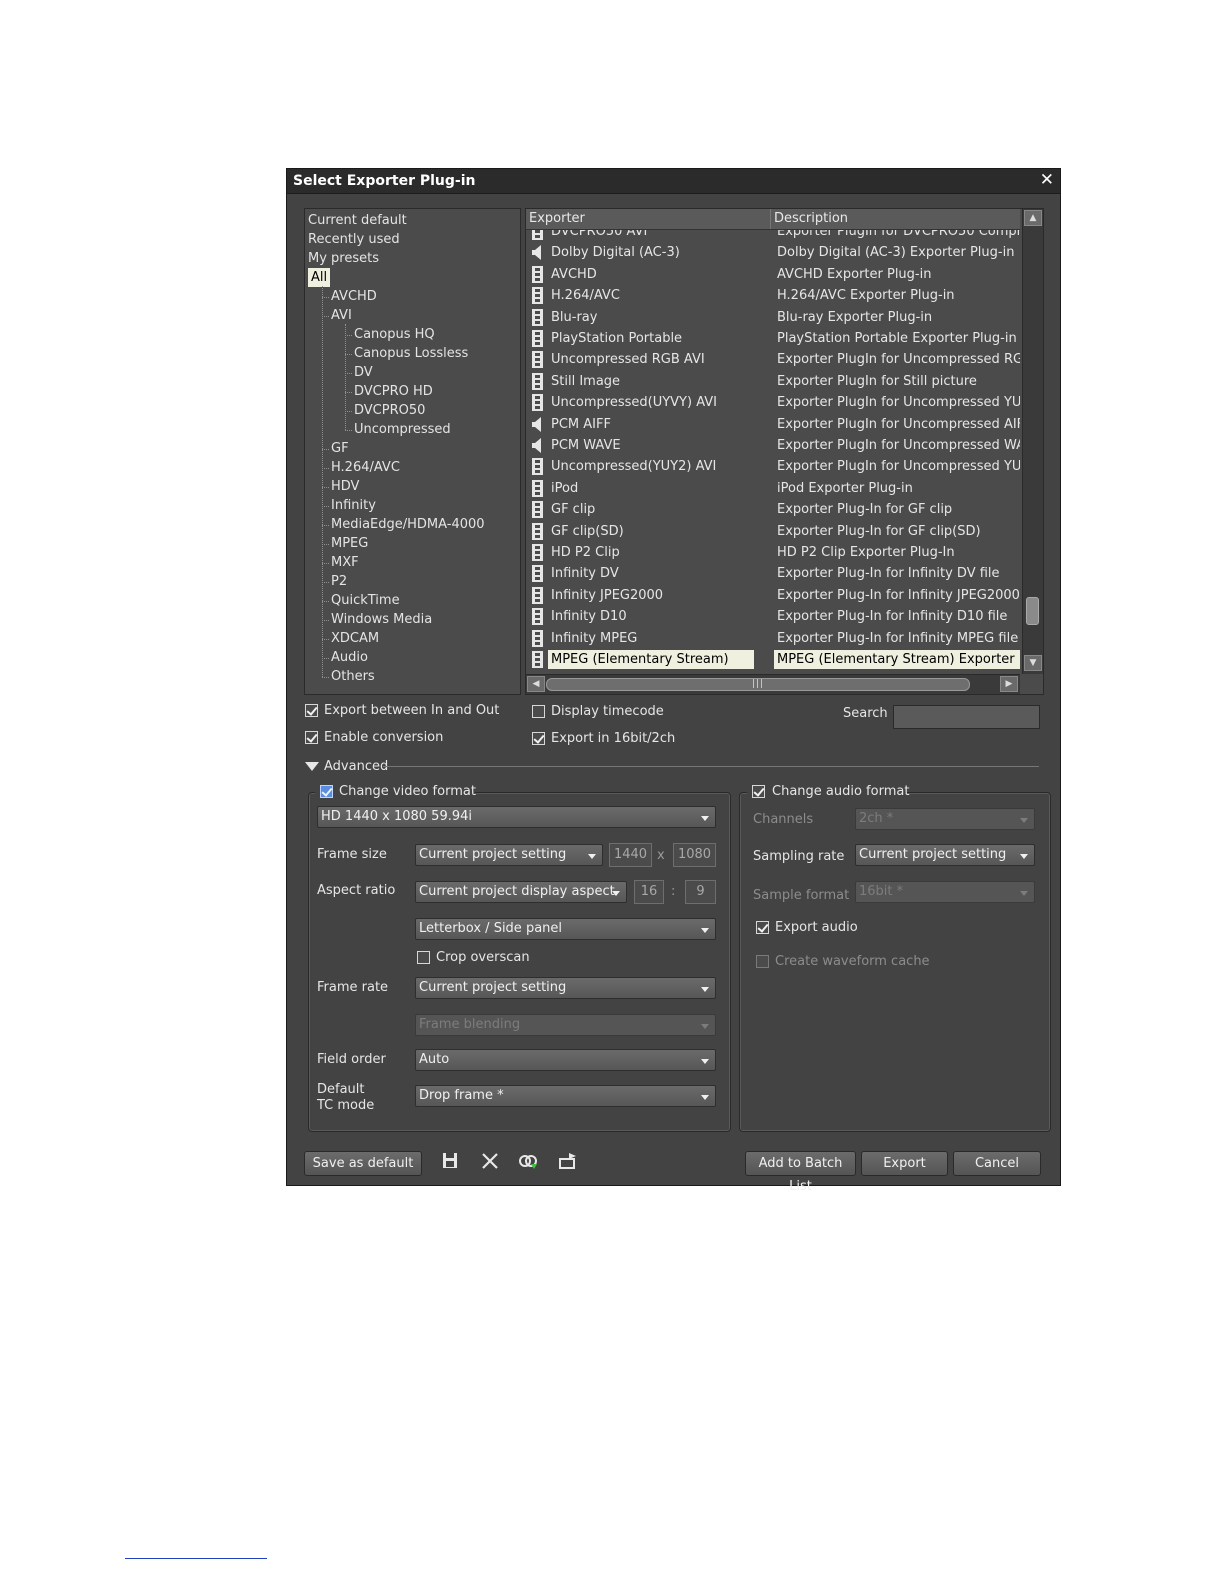 The height and width of the screenshot is (1584, 1224). Describe the element at coordinates (517, 891) in the screenshot. I see `aspect-ratio-value: Current project display aspect` at that location.